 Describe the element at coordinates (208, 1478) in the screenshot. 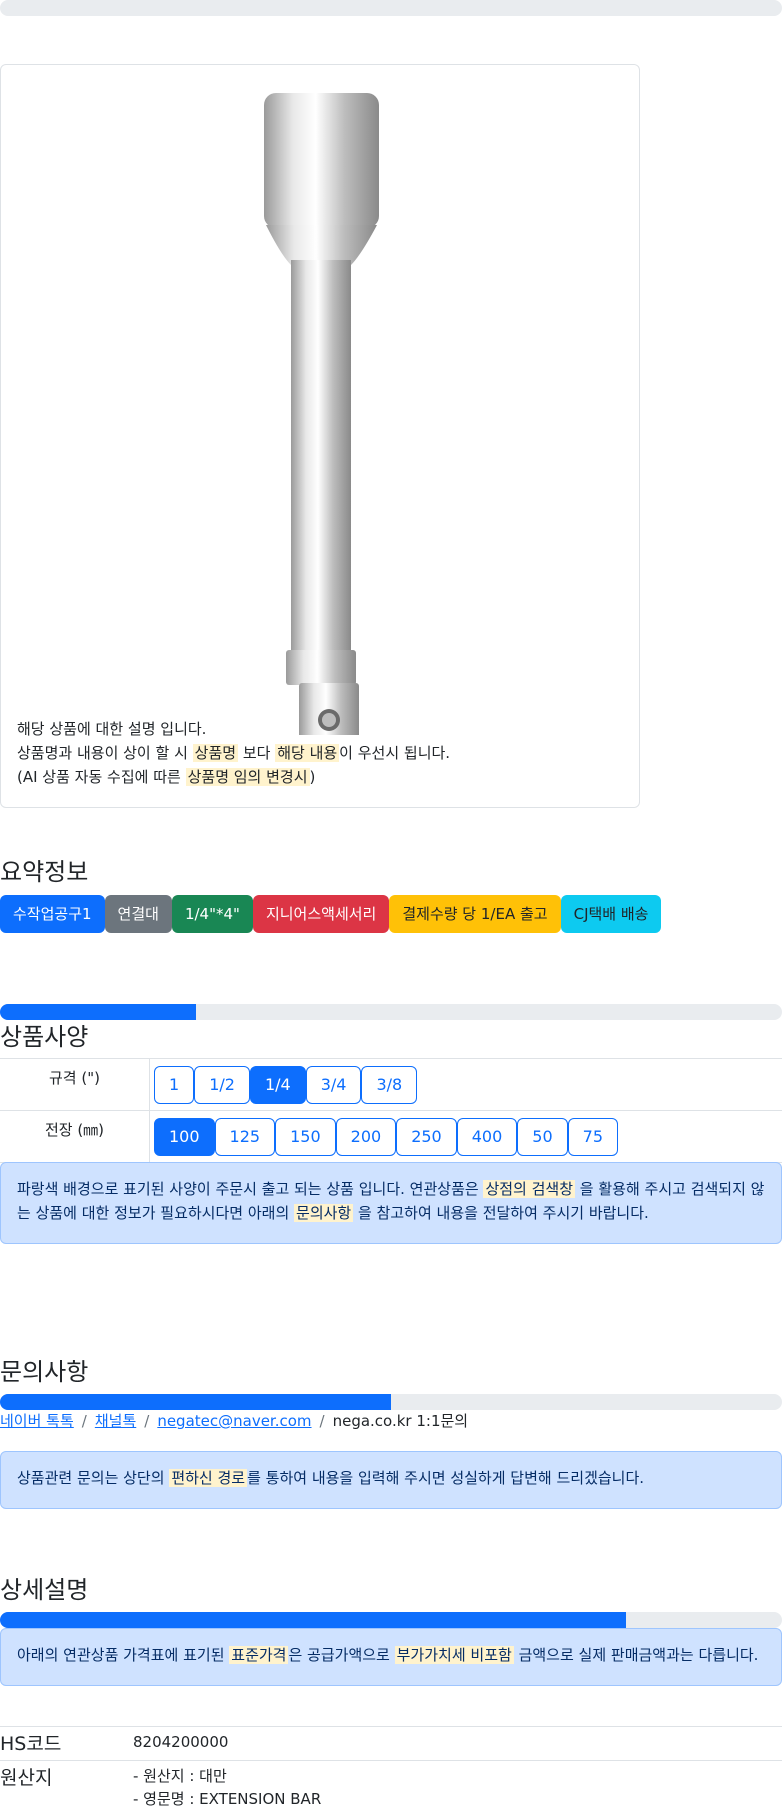

I see `highlight-route: 편하신 경로` at that location.